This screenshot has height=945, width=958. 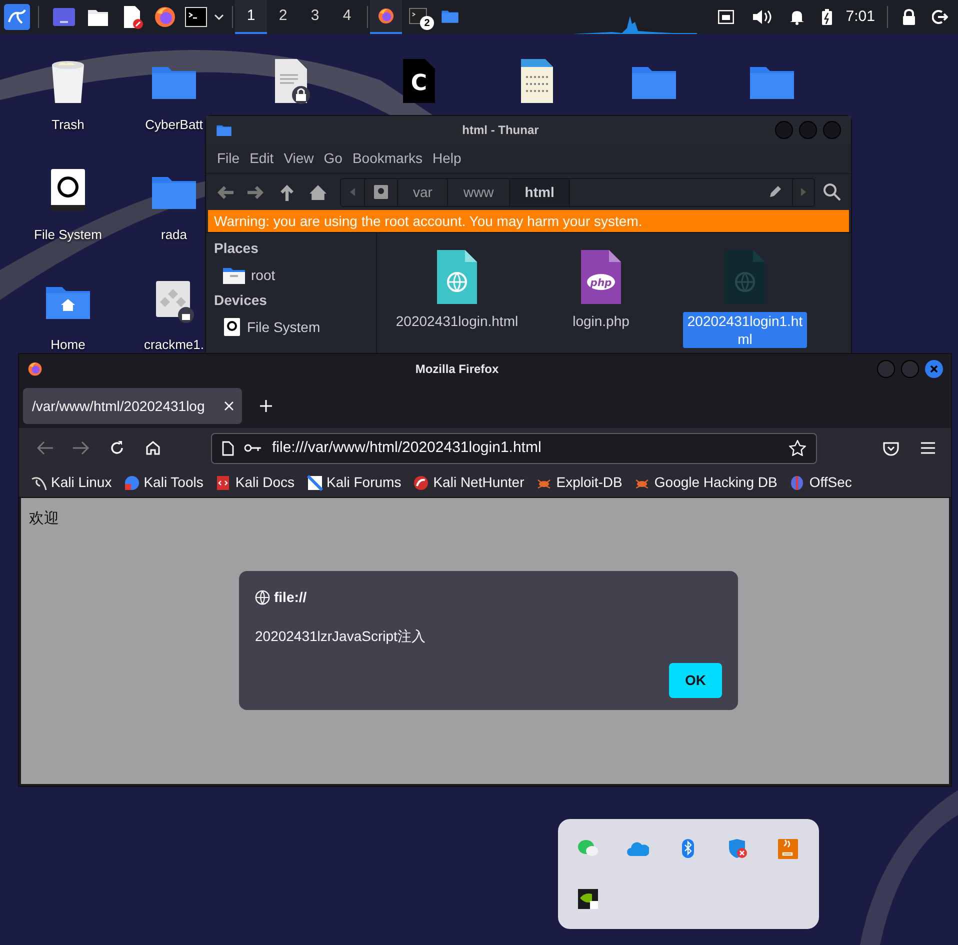 I want to click on close-button, so click(x=934, y=369).